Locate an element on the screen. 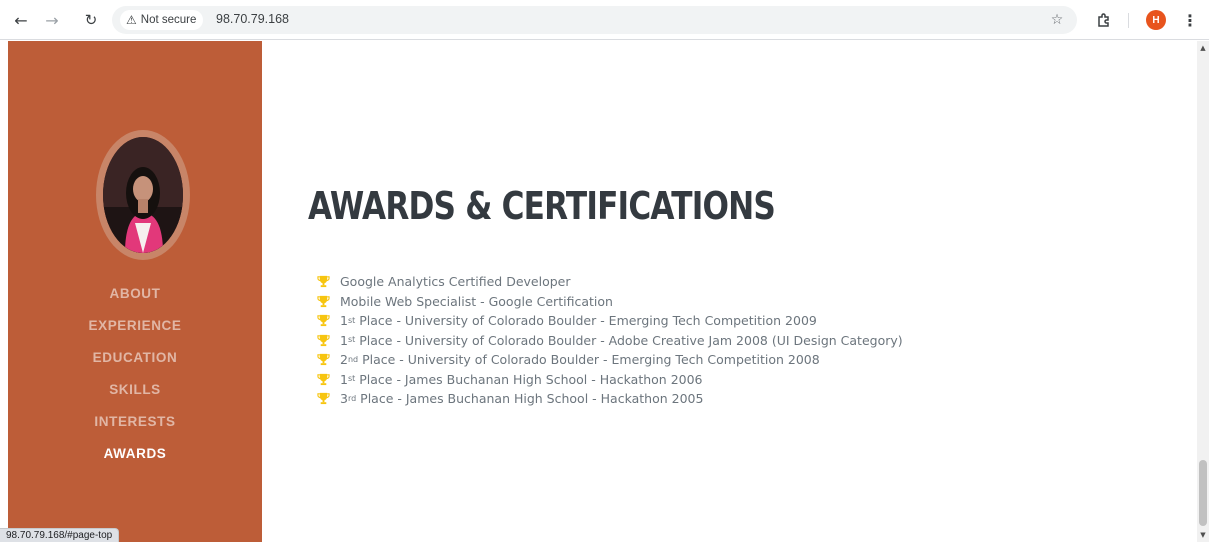 This screenshot has height=542, width=1209. more-menu-icon: ⋮ is located at coordinates (1190, 20).